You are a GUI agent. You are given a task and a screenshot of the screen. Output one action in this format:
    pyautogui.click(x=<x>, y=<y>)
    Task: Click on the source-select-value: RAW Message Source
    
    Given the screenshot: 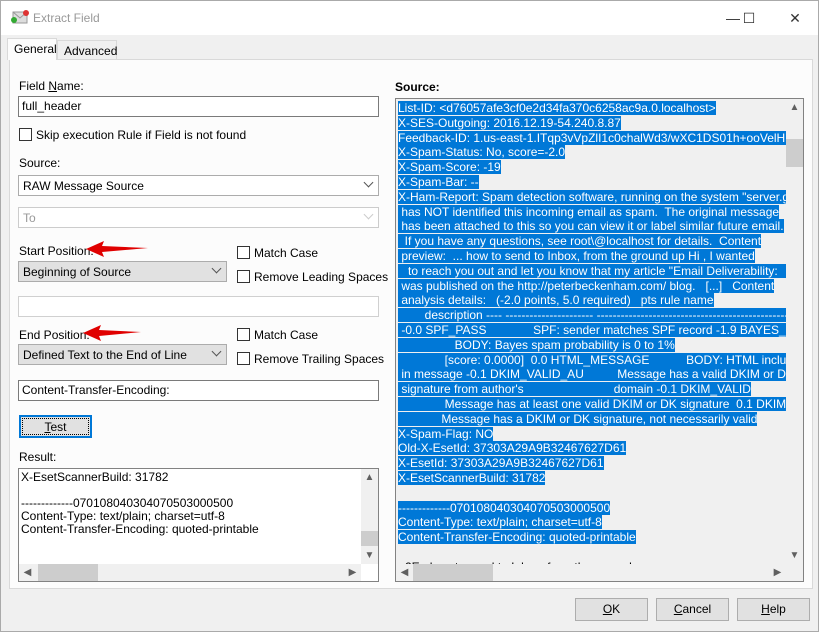 What is the action you would take?
    pyautogui.click(x=83, y=186)
    